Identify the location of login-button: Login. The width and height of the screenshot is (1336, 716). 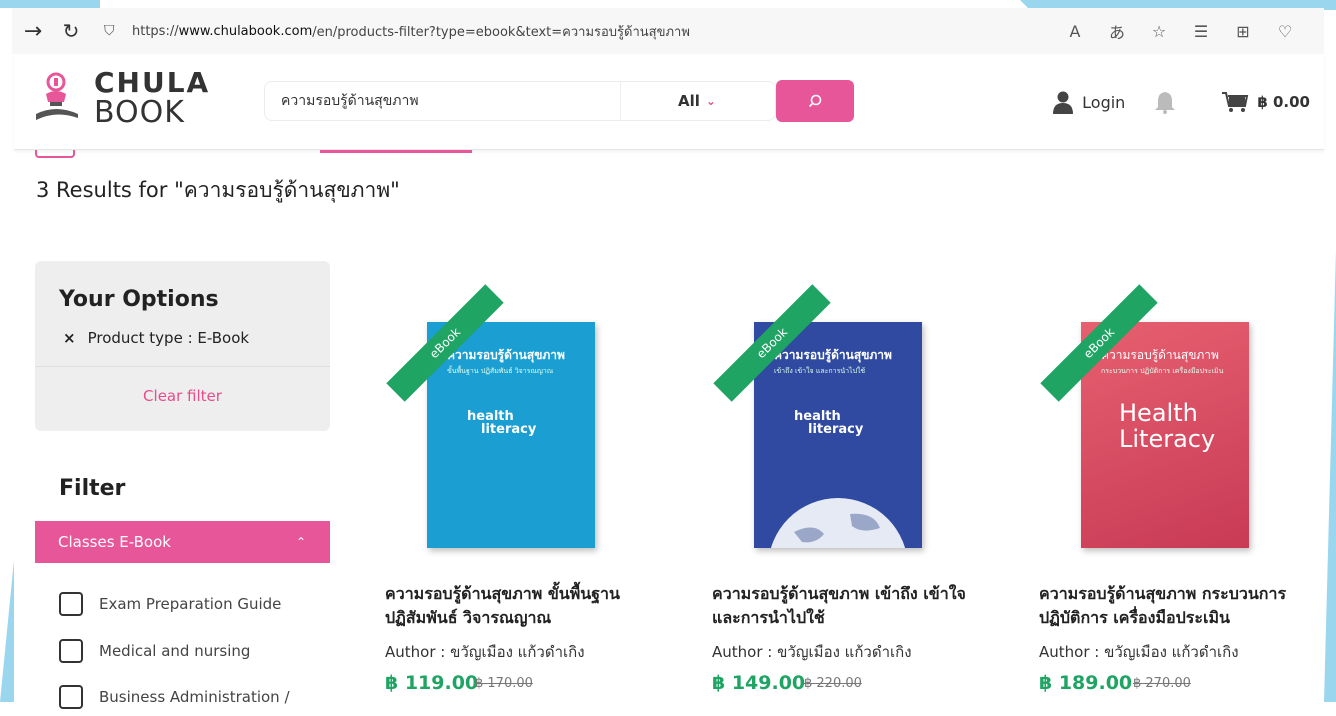
(1088, 102).